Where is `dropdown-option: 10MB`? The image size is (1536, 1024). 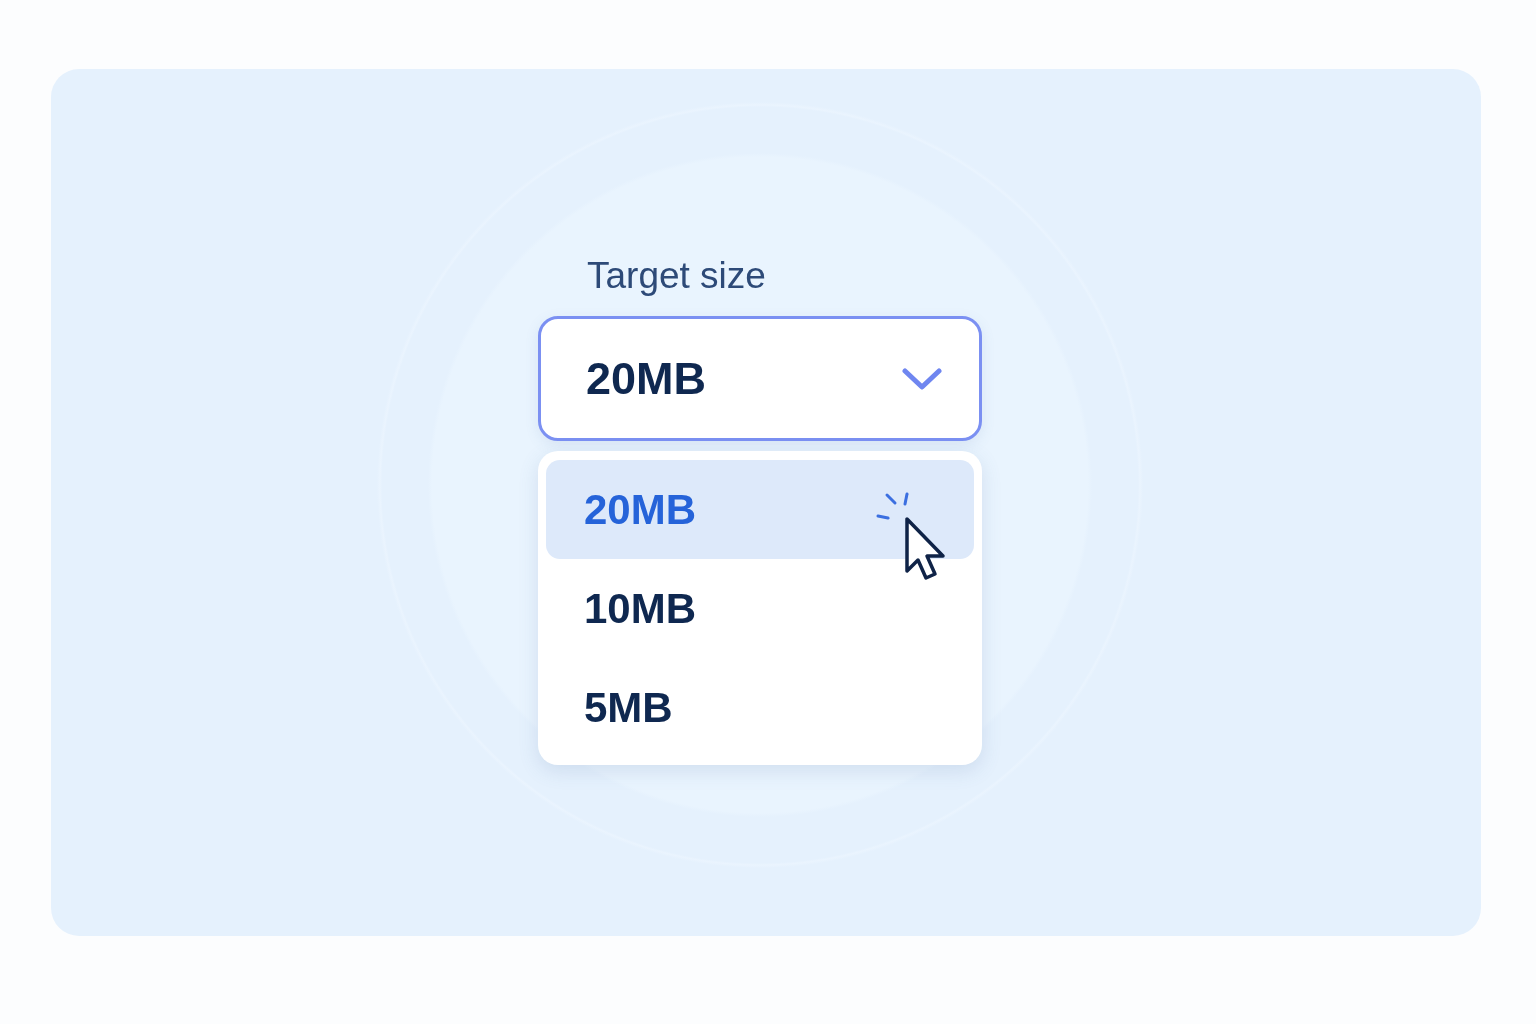
dropdown-option: 10MB is located at coordinates (760, 608).